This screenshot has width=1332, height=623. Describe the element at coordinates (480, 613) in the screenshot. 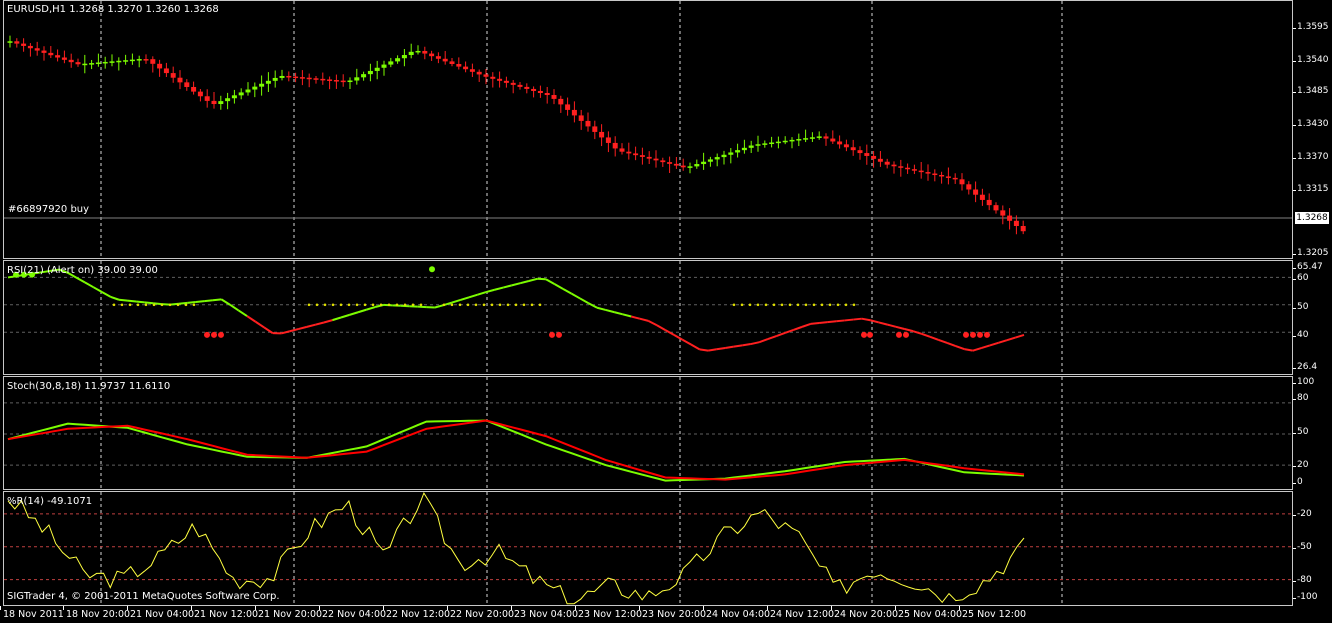

I see `time-label: 22 Nov 20:00` at that location.